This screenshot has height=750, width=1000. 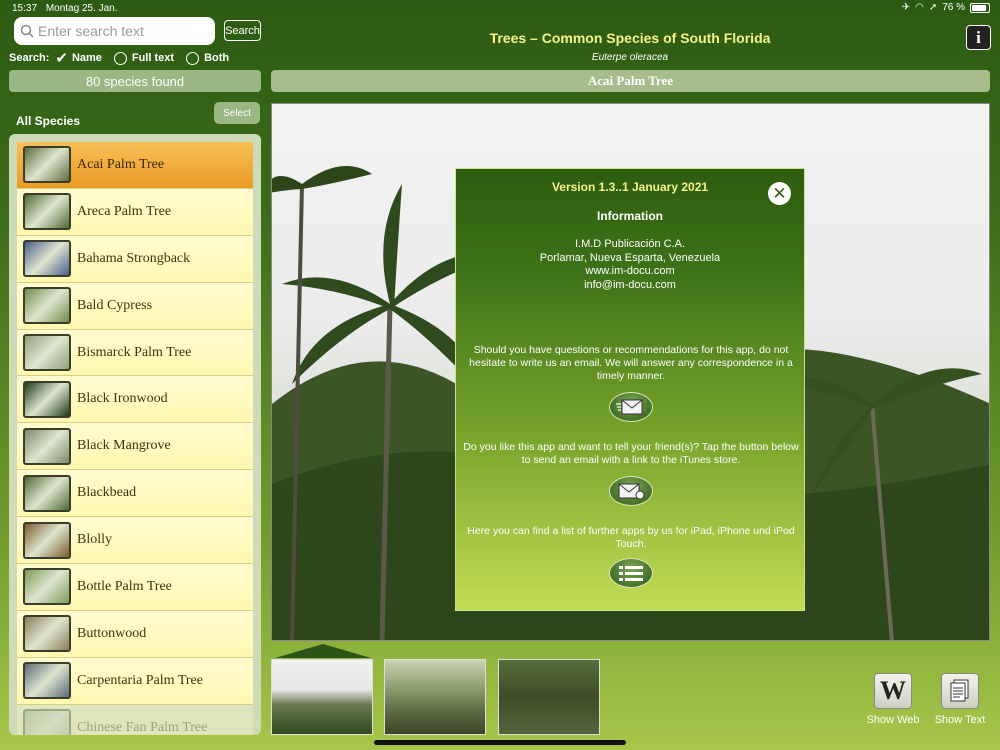 I want to click on document-icon, so click(x=959, y=690).